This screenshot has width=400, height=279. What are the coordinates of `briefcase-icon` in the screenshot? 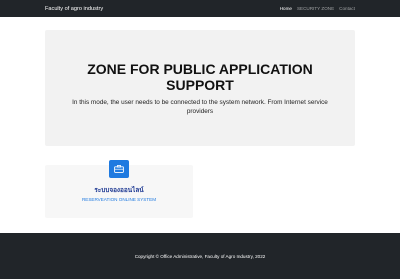 It's located at (119, 169).